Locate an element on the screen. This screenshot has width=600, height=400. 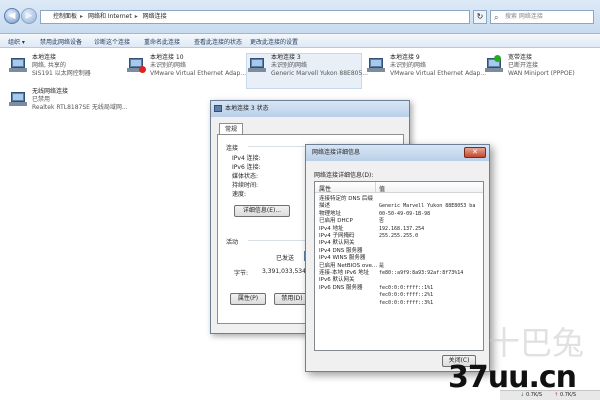
organize-menu: 组织 ▾ is located at coordinates (16, 41).